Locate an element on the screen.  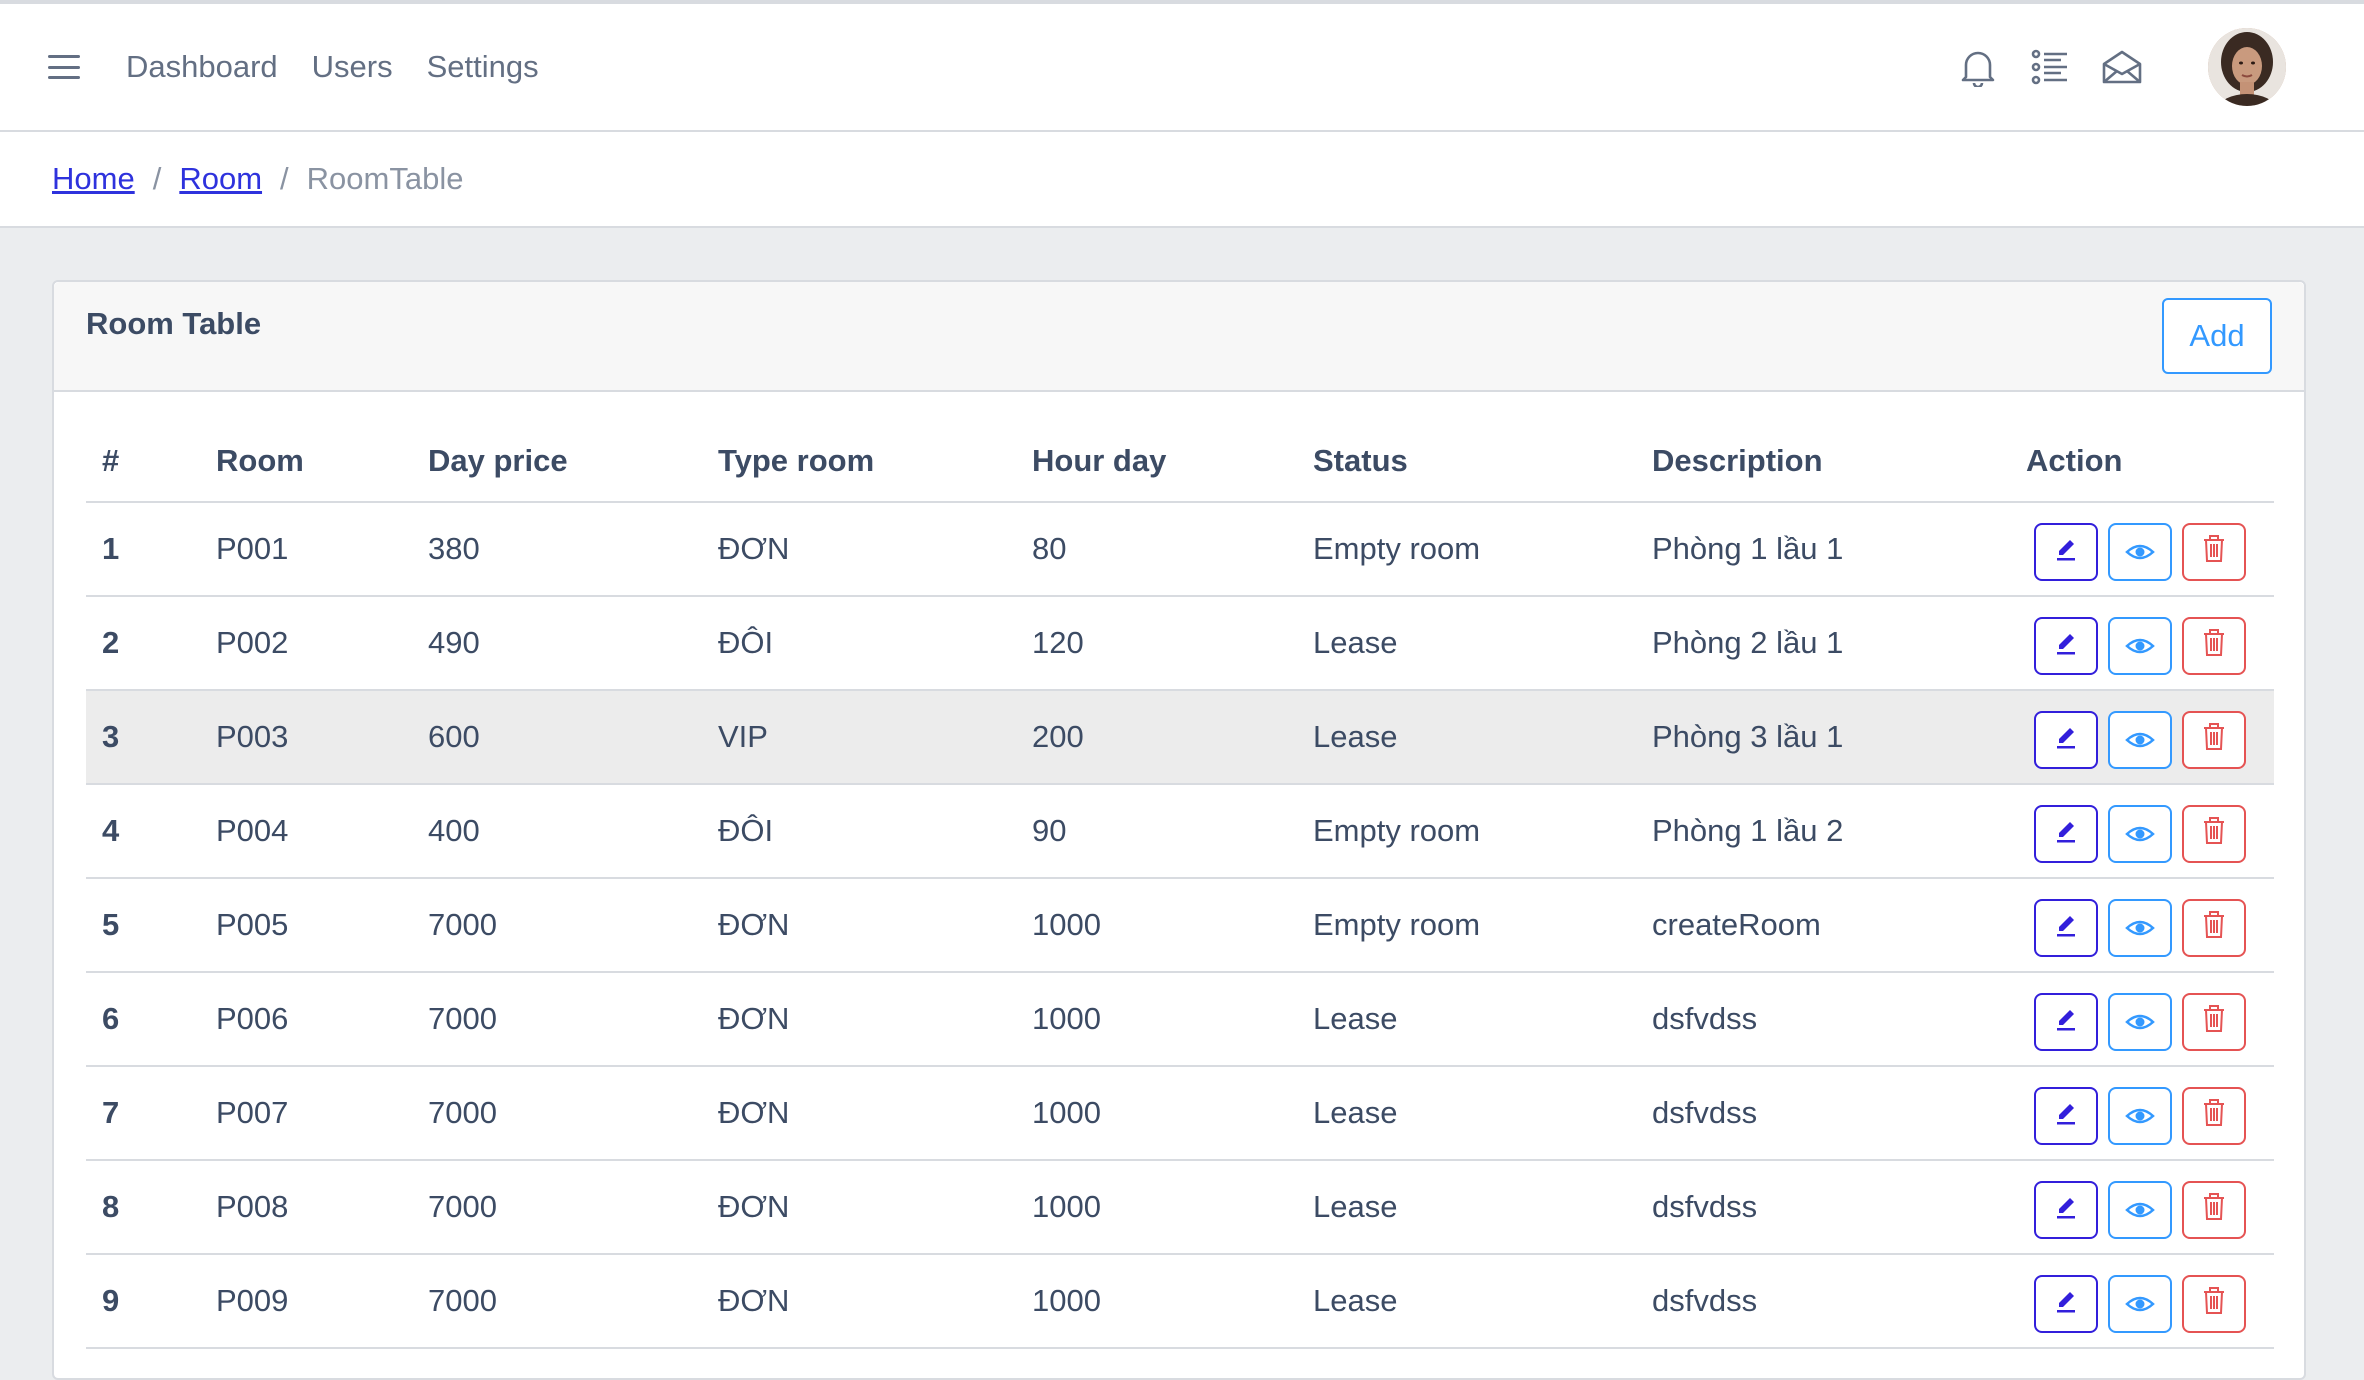
cell-room: P002 is located at coordinates (306, 643).